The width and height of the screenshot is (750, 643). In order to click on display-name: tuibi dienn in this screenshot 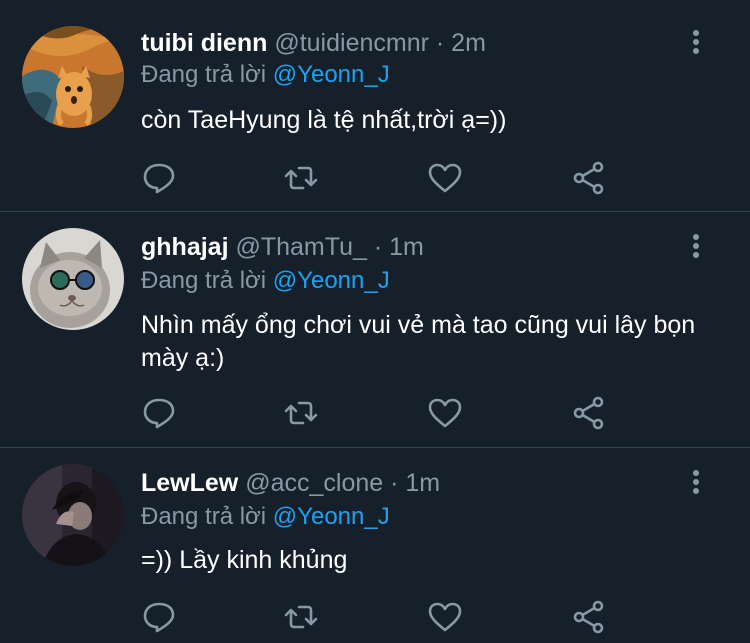, I will do `click(204, 43)`.